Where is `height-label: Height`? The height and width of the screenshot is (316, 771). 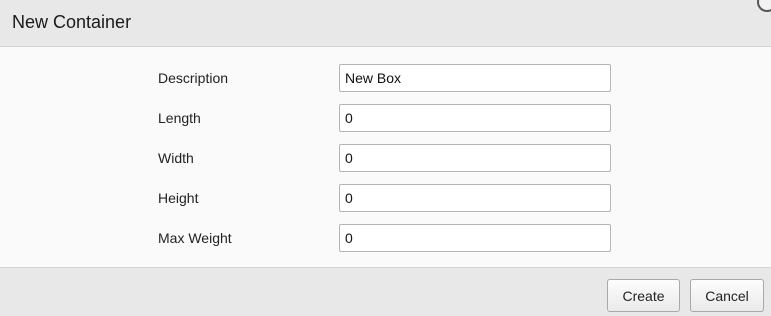
height-label: Height is located at coordinates (178, 198).